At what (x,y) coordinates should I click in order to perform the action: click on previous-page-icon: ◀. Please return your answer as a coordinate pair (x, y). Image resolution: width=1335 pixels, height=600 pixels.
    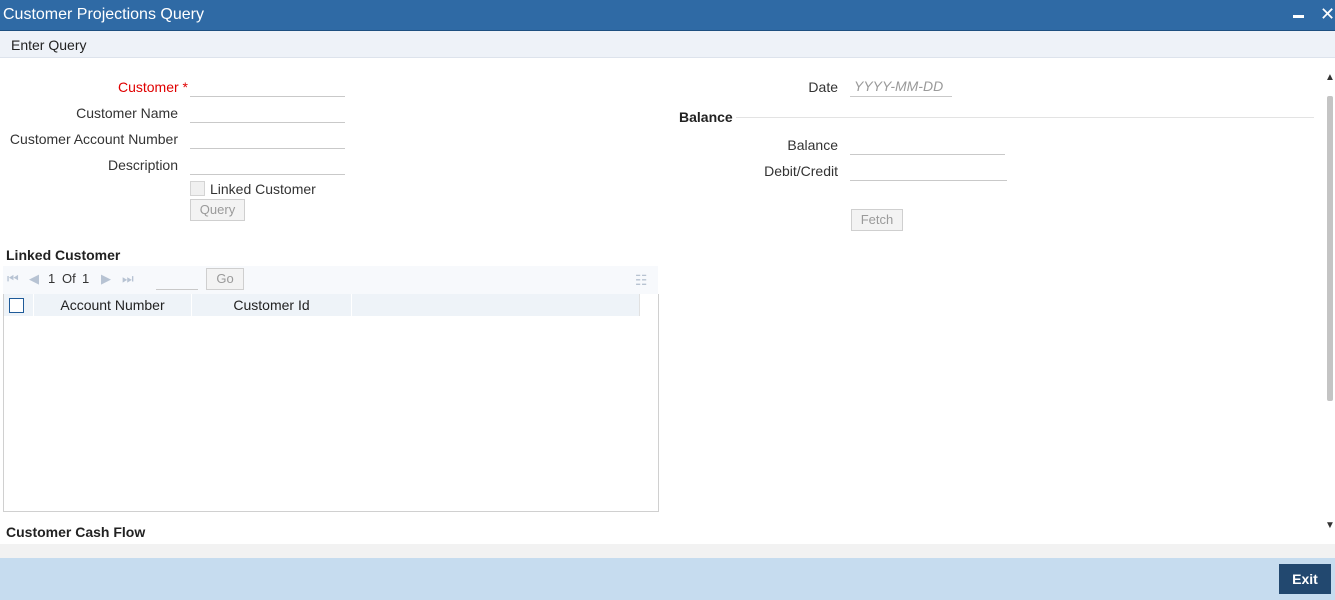
    Looking at the image, I should click on (34, 279).